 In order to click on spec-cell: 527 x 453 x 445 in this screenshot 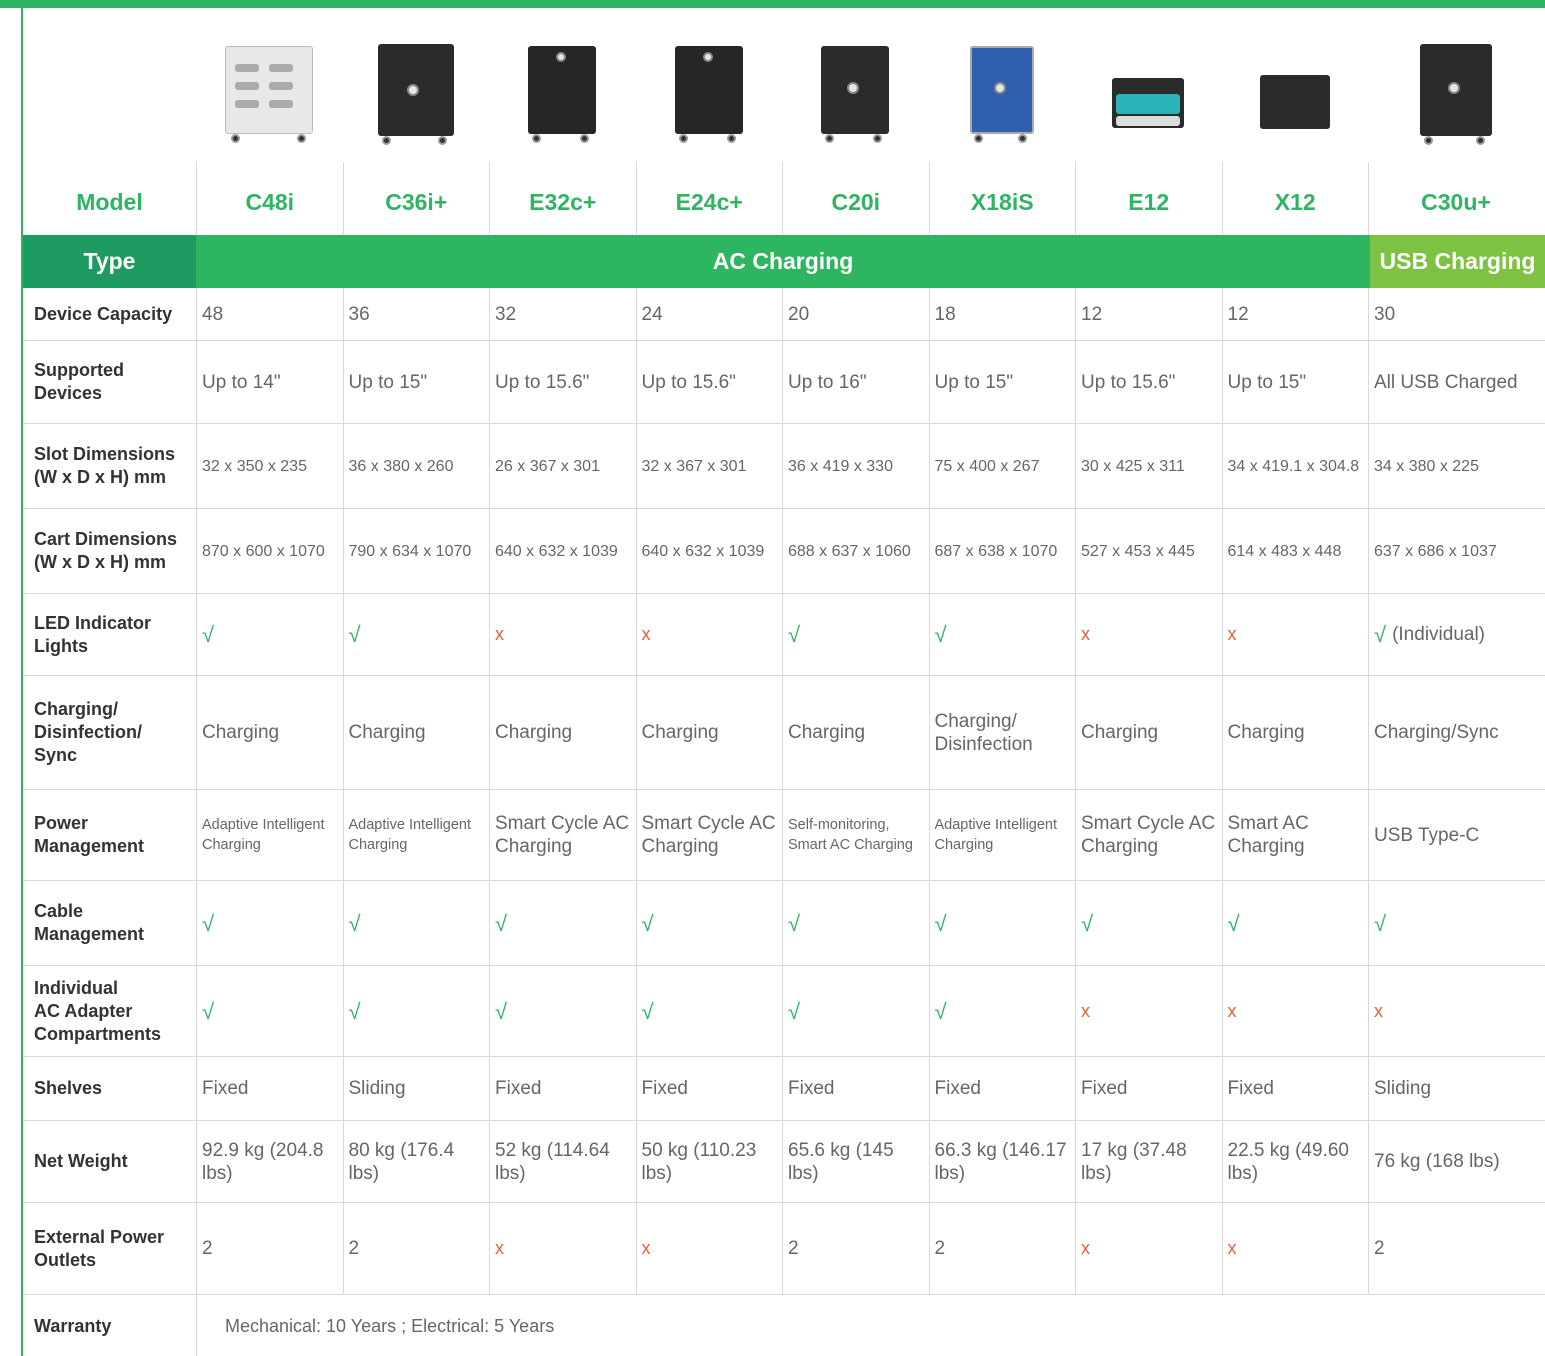, I will do `click(1148, 551)`.